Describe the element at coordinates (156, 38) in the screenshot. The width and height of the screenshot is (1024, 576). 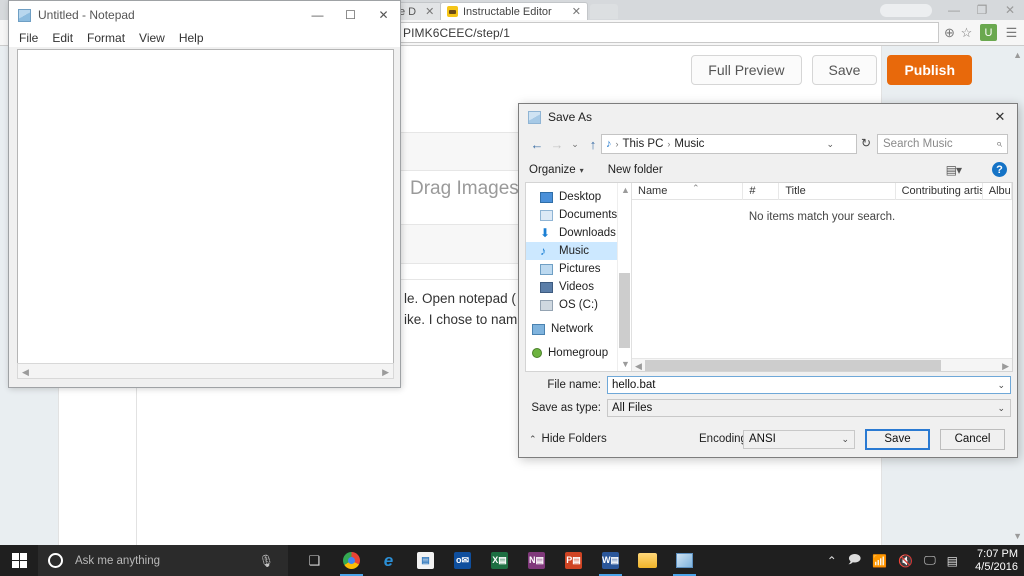
I see `menu-item-view: View` at that location.